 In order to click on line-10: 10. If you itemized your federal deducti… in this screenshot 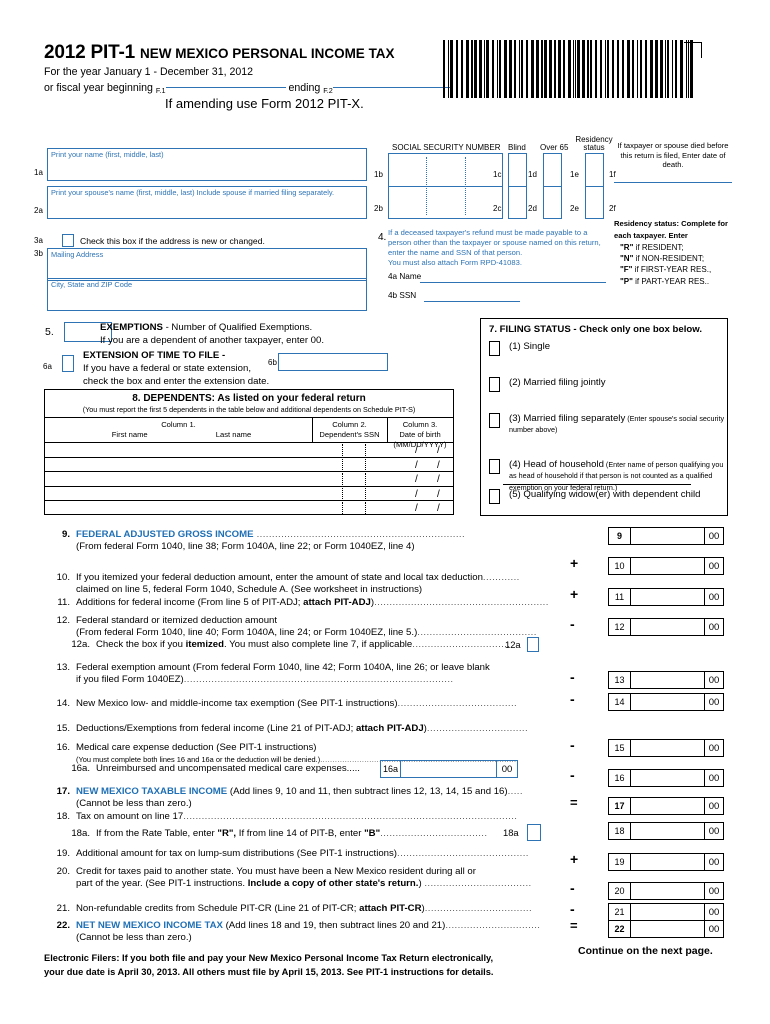, I will do `click(300, 584)`.